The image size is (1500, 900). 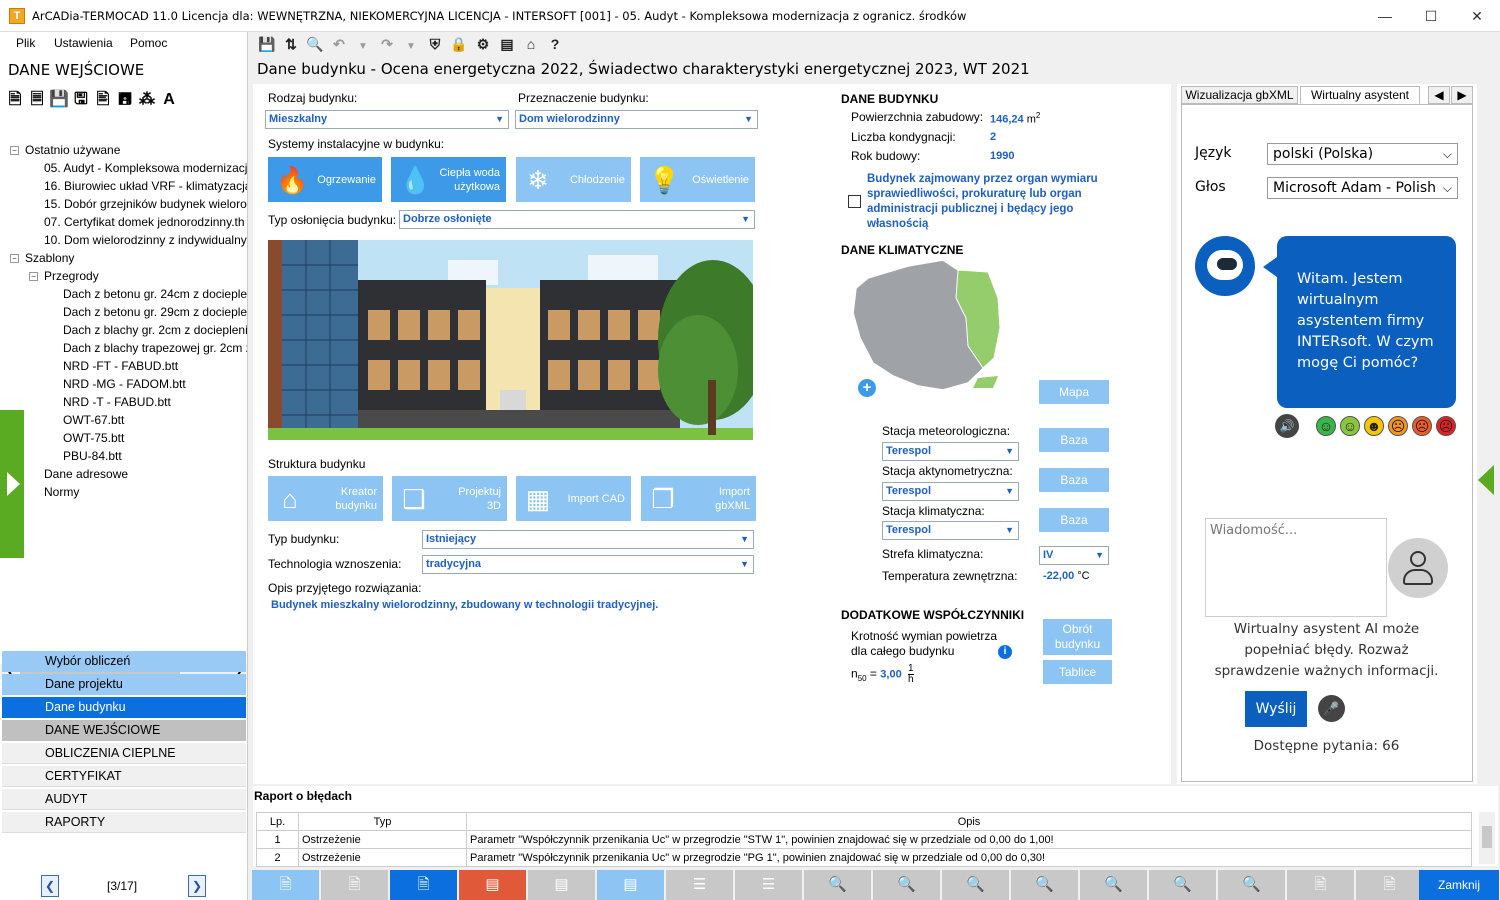 I want to click on menu-ustawienia: Ustawienia, so click(x=83, y=43).